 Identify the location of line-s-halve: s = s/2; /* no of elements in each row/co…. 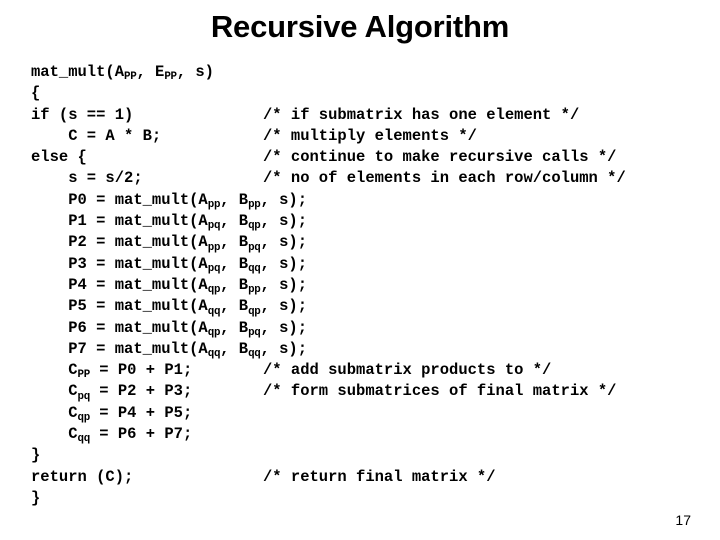
(371, 178).